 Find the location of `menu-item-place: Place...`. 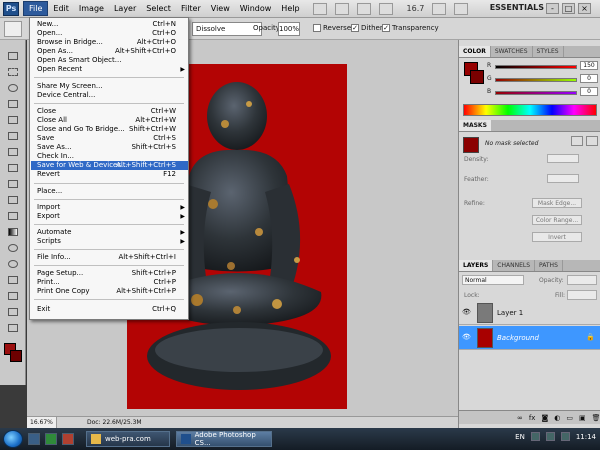

menu-item-place: Place... is located at coordinates (109, 191).